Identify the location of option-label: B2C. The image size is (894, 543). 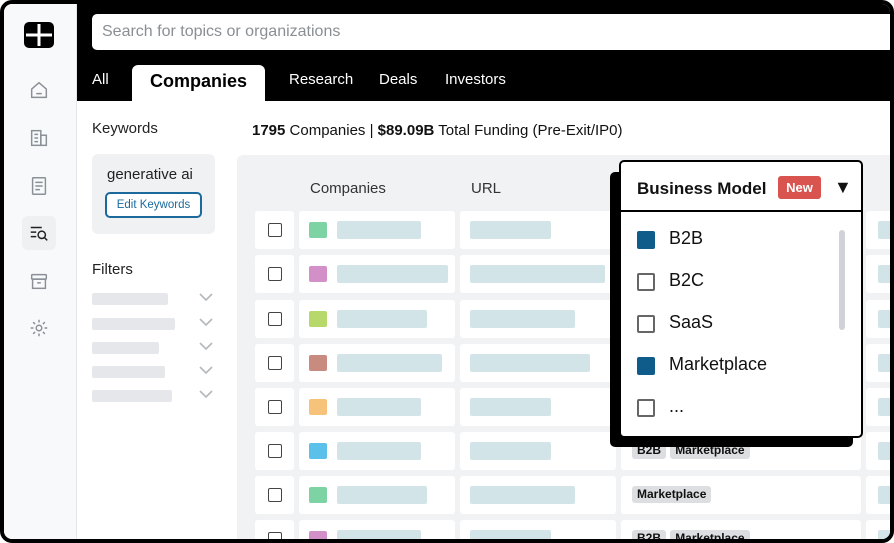
(687, 280).